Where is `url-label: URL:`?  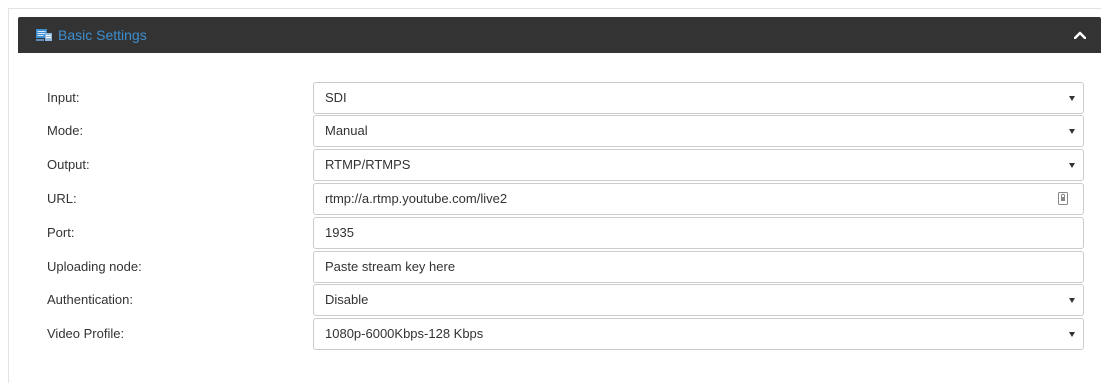 url-label: URL: is located at coordinates (62, 198).